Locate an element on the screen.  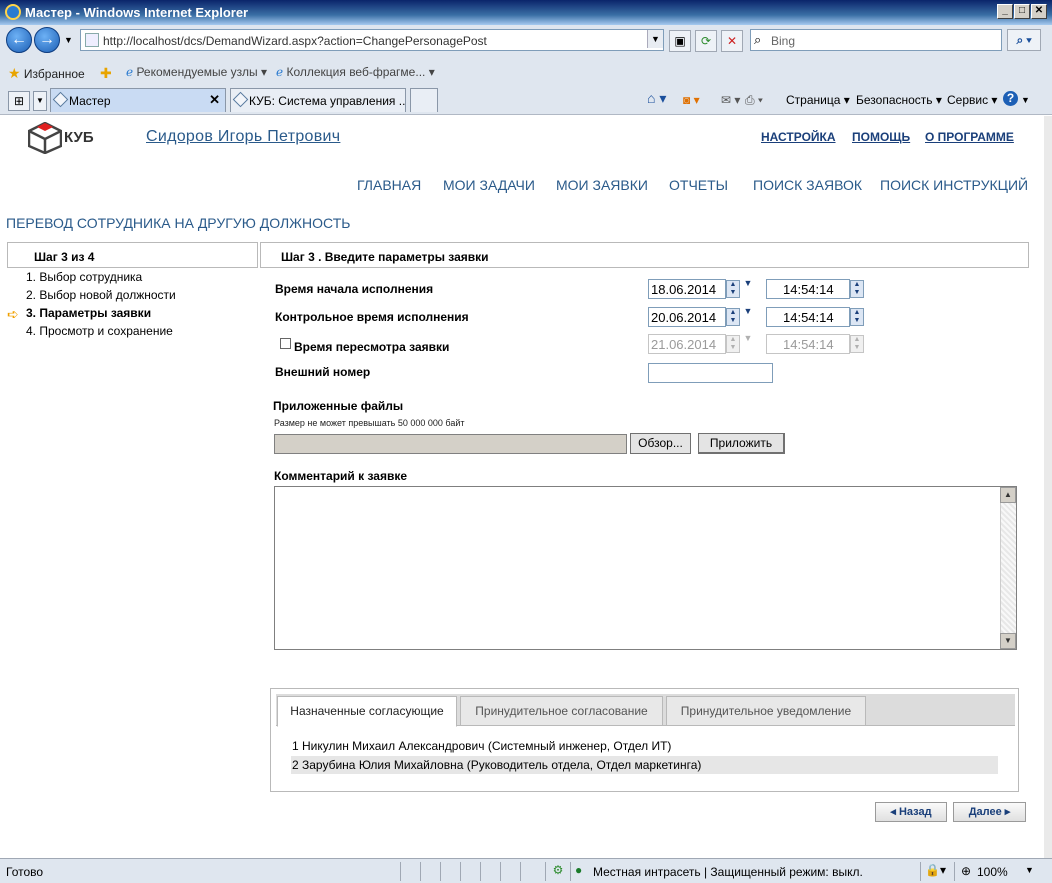
zoom-level: 100% is located at coordinates (992, 872).